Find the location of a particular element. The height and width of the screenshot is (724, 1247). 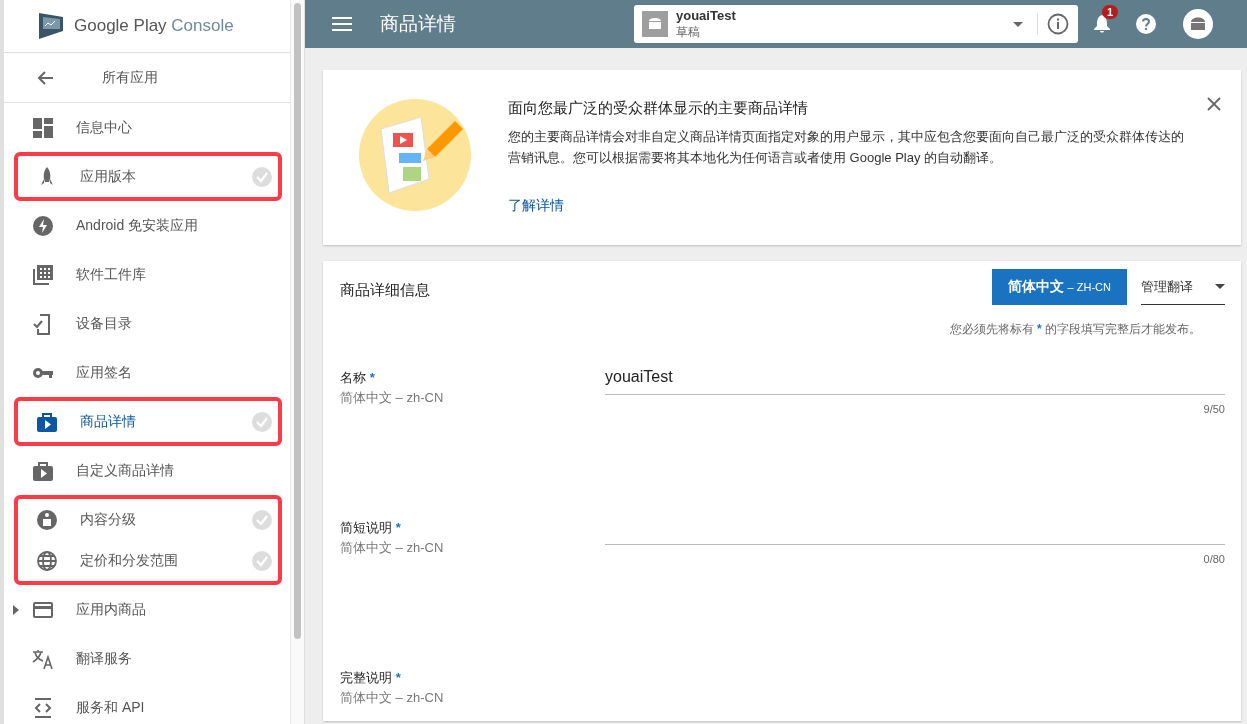

nav-item: 定价和分发范围 is located at coordinates (148, 560).